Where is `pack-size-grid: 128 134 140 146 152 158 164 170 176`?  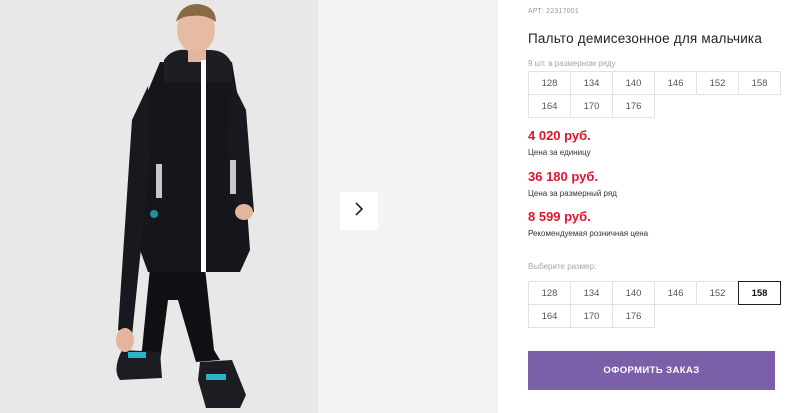 pack-size-grid: 128 134 140 146 152 158 164 170 176 is located at coordinates (654, 94).